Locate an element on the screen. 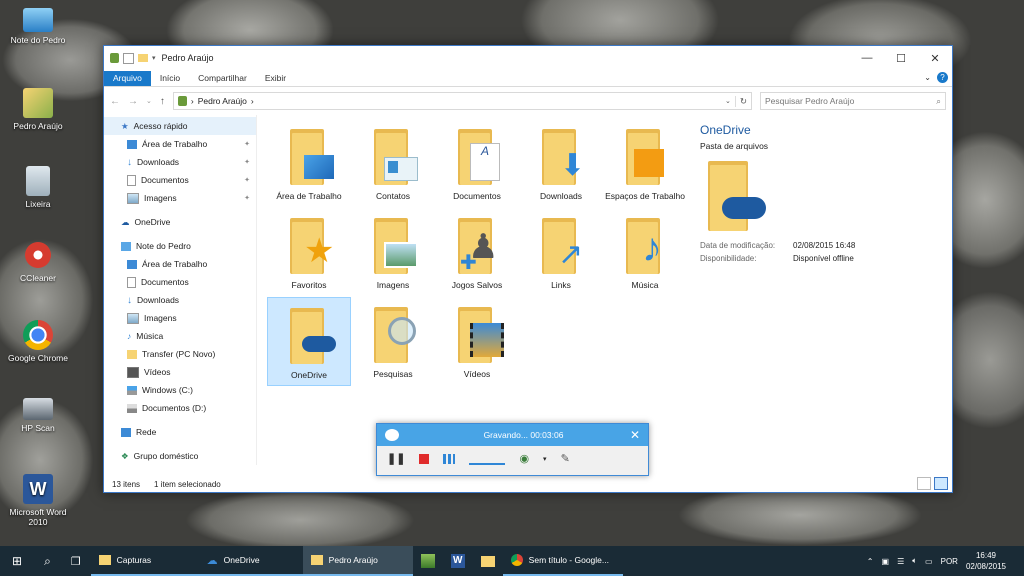 This screenshot has height=576, width=1024. cloud-icon: ☁ is located at coordinates (212, 560).